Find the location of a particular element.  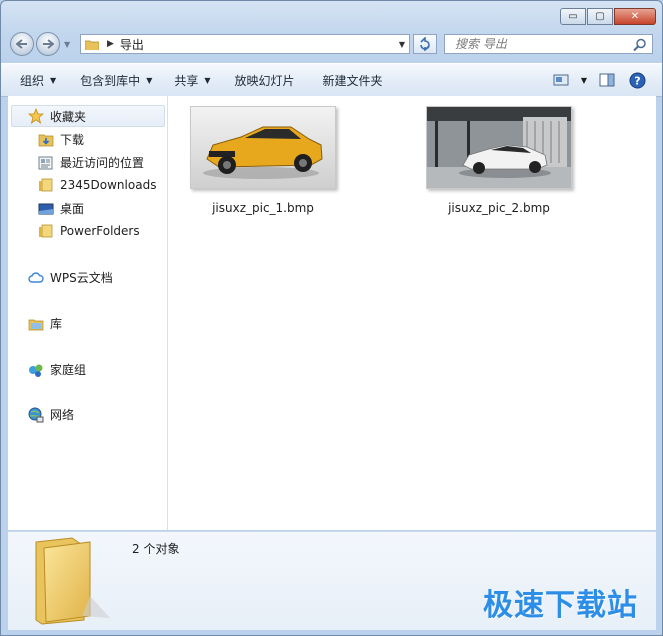

sidebar-item-downloads: 下载 is located at coordinates (61, 139).